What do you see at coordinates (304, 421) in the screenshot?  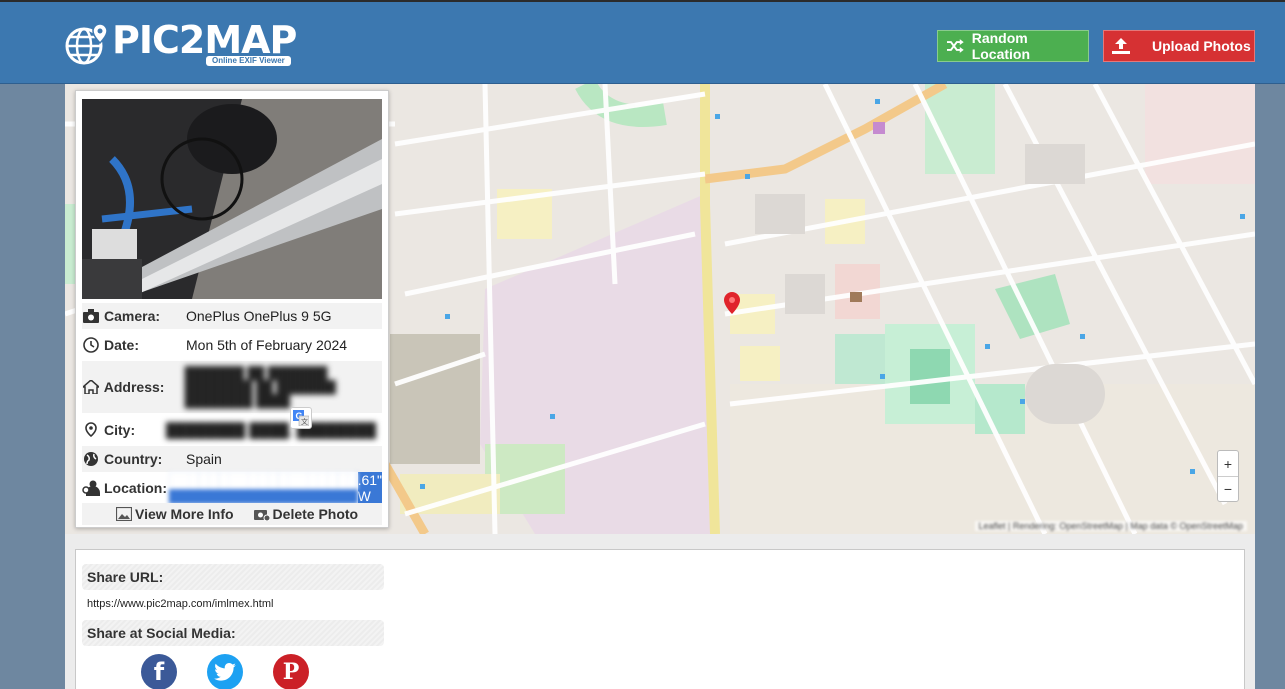 I see `svg-text: 文` at bounding box center [304, 421].